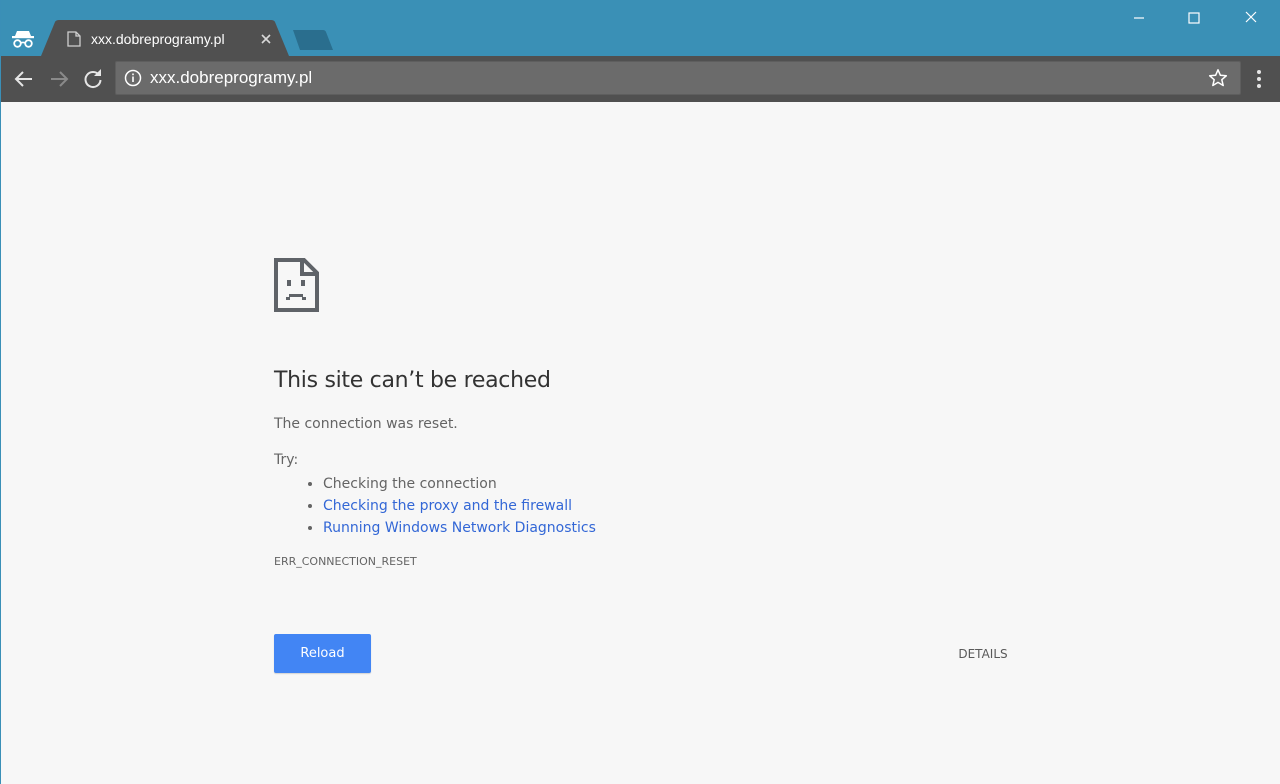 The width and height of the screenshot is (1280, 784). I want to click on address-bar-url: xxx.dobreprogramy.pl, so click(231, 77).